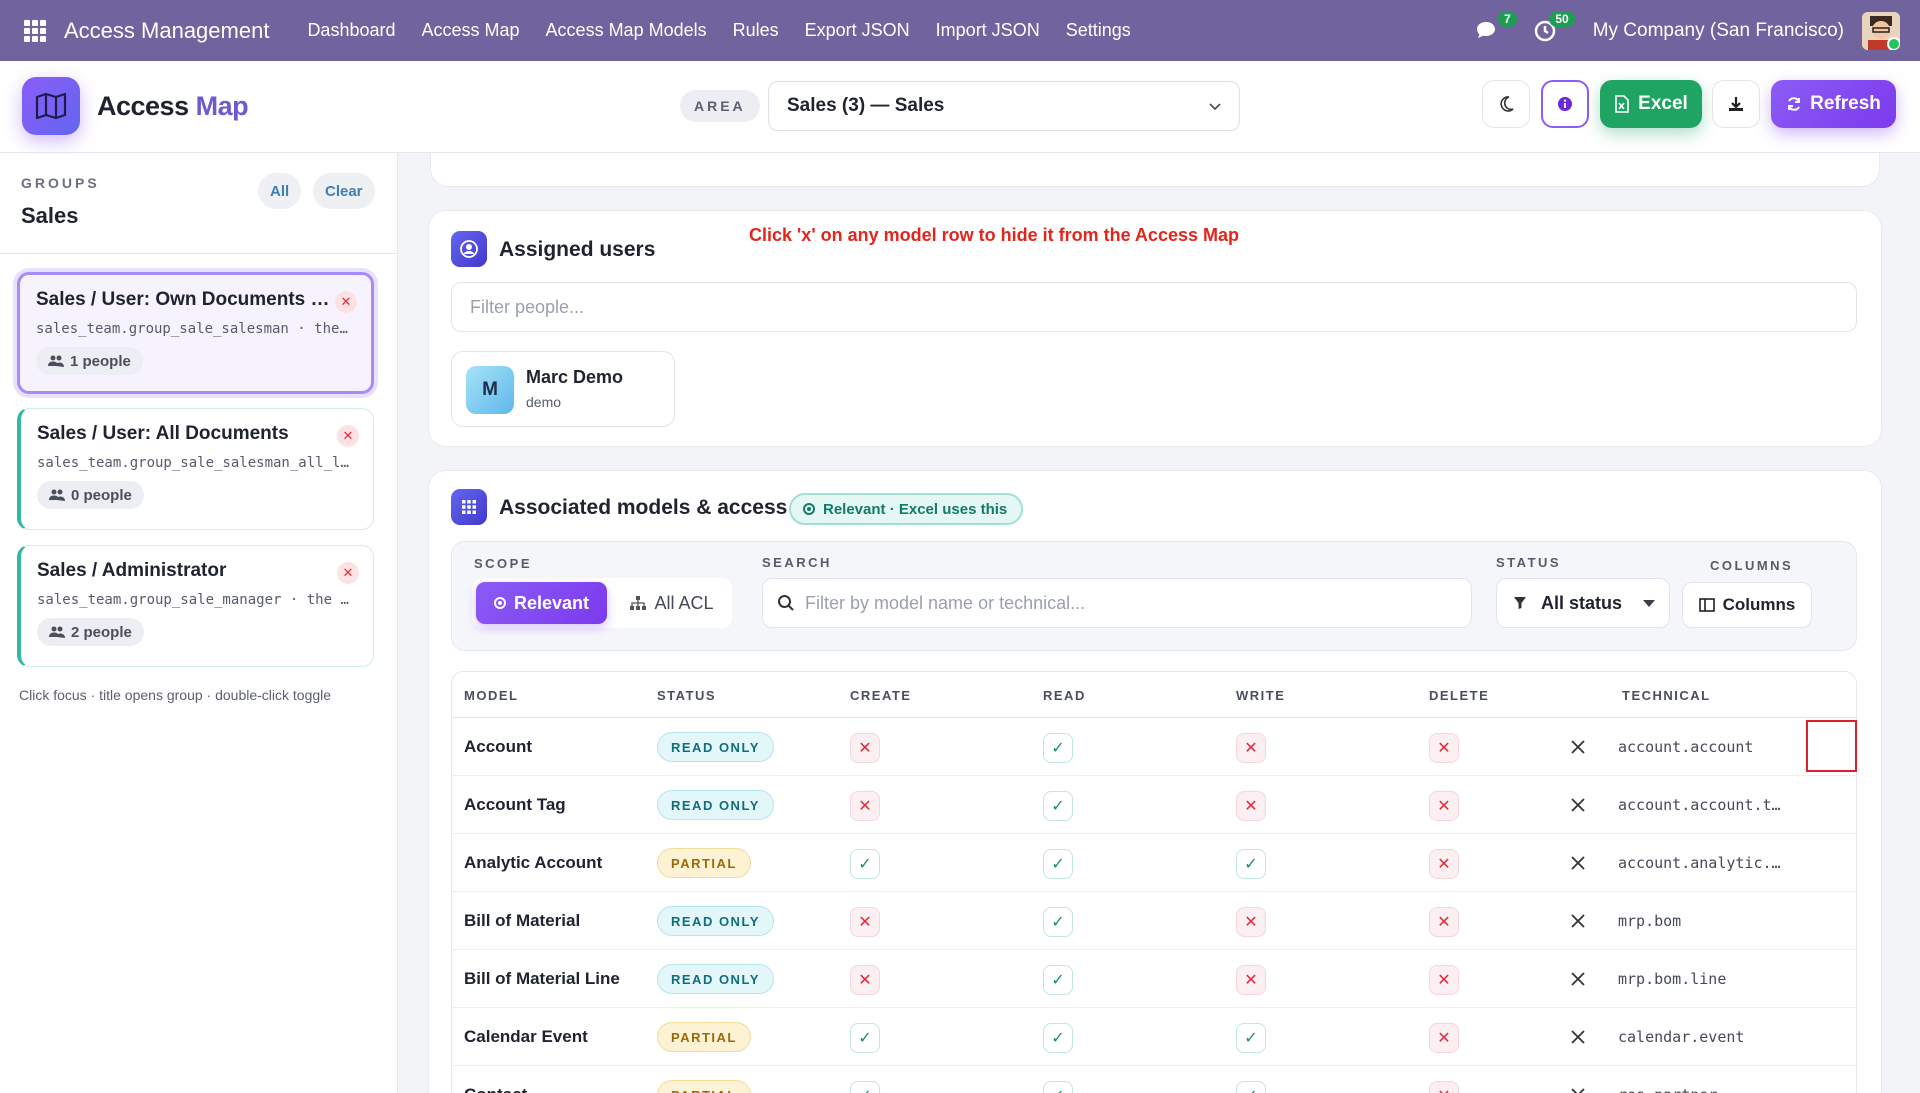  What do you see at coordinates (471, 30) in the screenshot?
I see `nav-access-map: Access Map` at bounding box center [471, 30].